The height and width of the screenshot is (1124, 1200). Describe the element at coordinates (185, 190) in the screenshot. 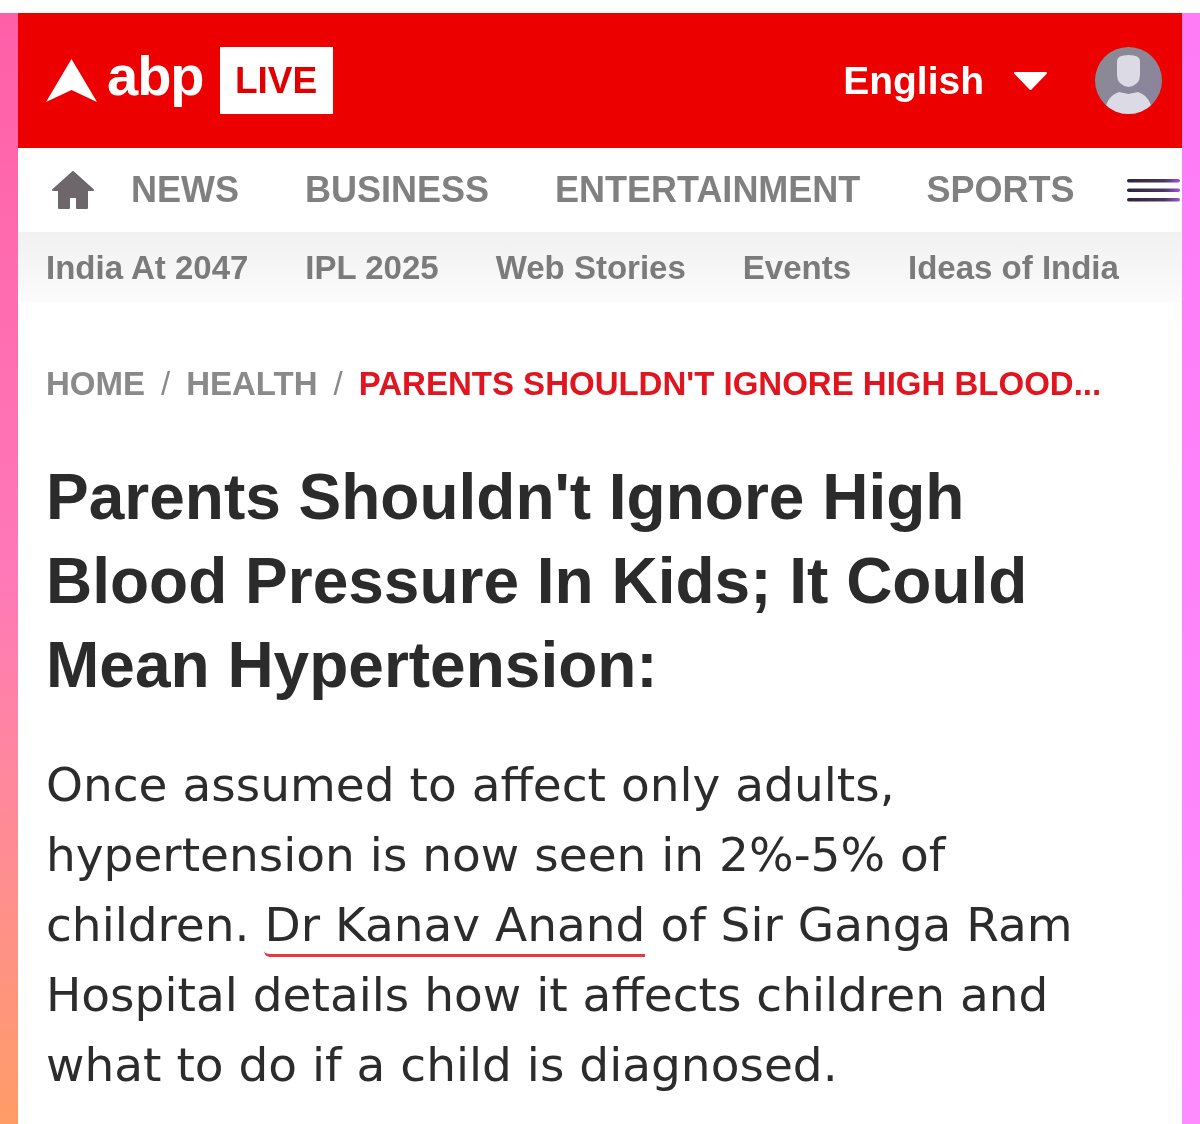

I see `nav-link: NEWS` at that location.